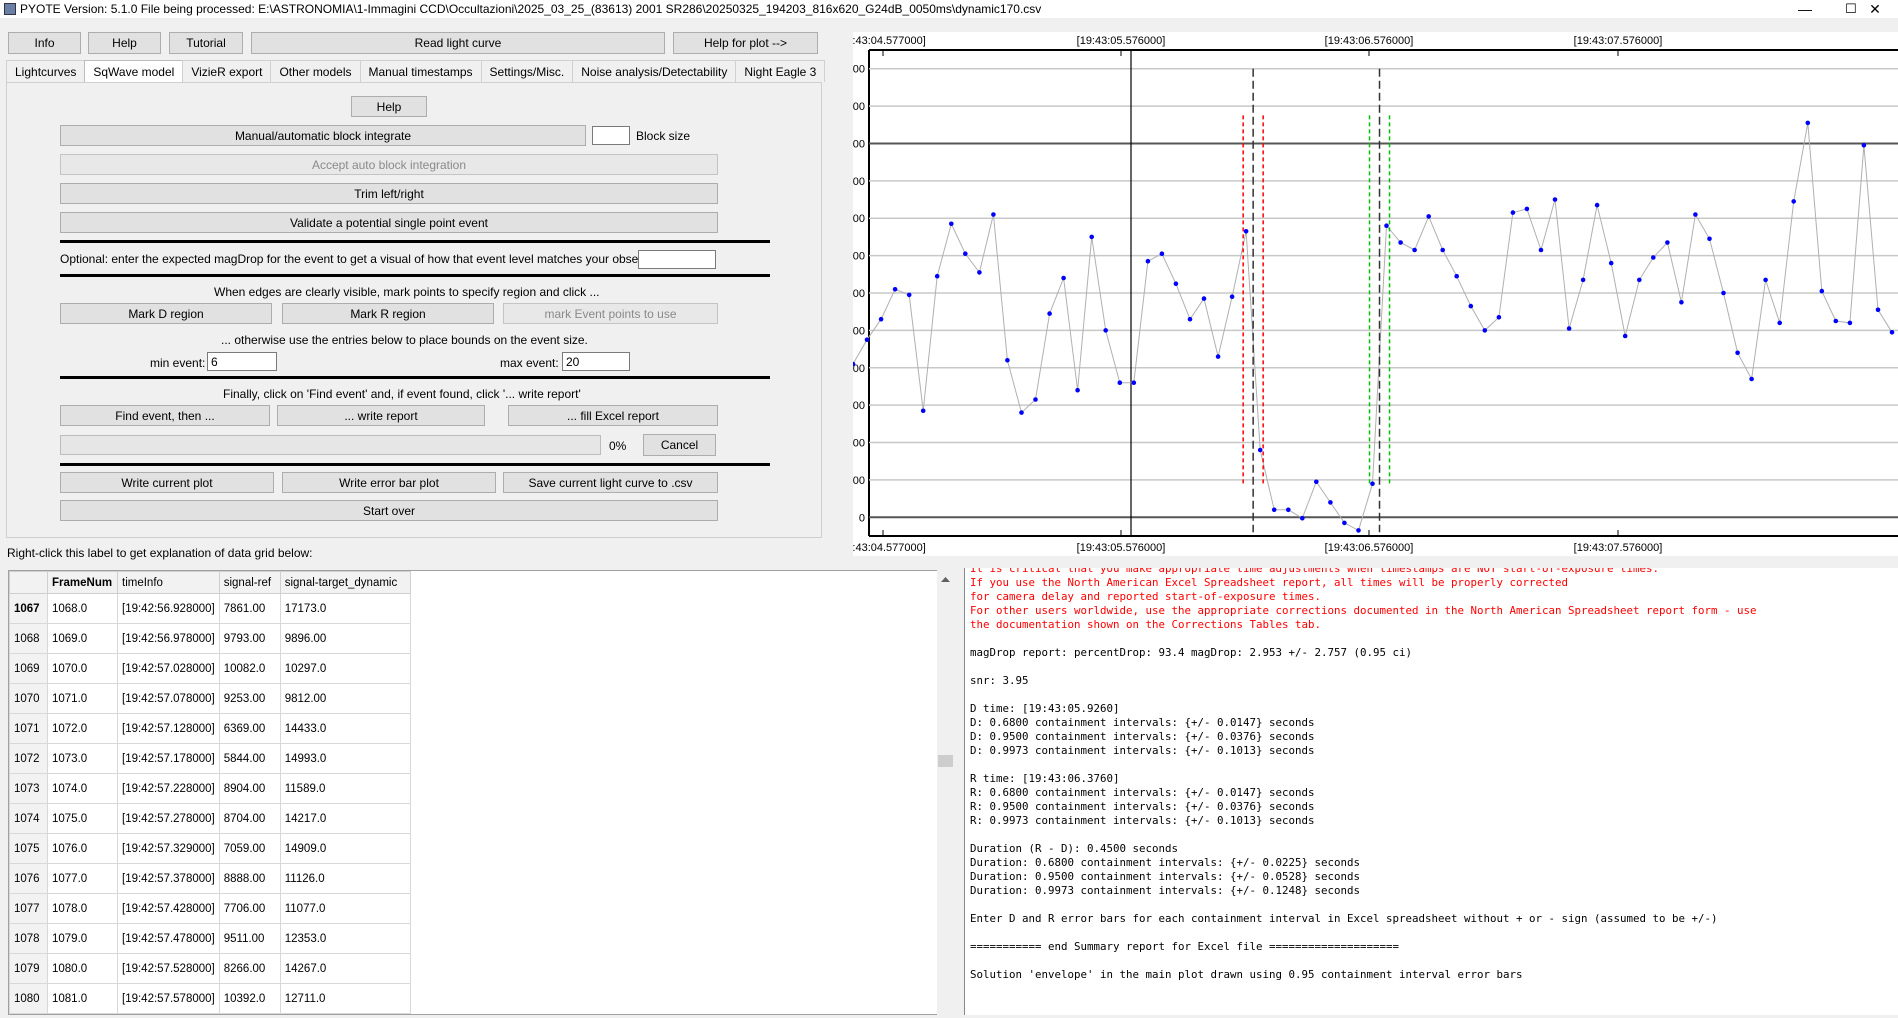  What do you see at coordinates (345, 968) in the screenshot?
I see `grid-cell: 14267.0` at bounding box center [345, 968].